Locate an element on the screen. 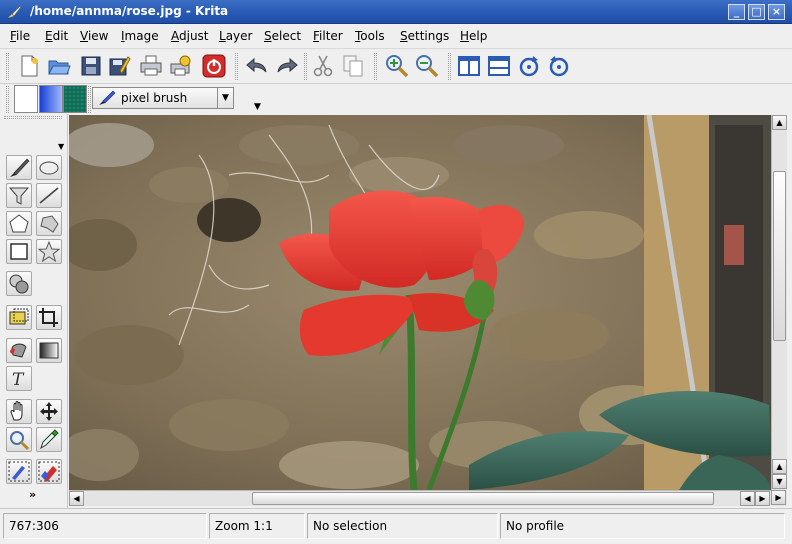 This screenshot has width=792, height=544. window-title: /home/annma/rose.jpg - Krita is located at coordinates (129, 11).